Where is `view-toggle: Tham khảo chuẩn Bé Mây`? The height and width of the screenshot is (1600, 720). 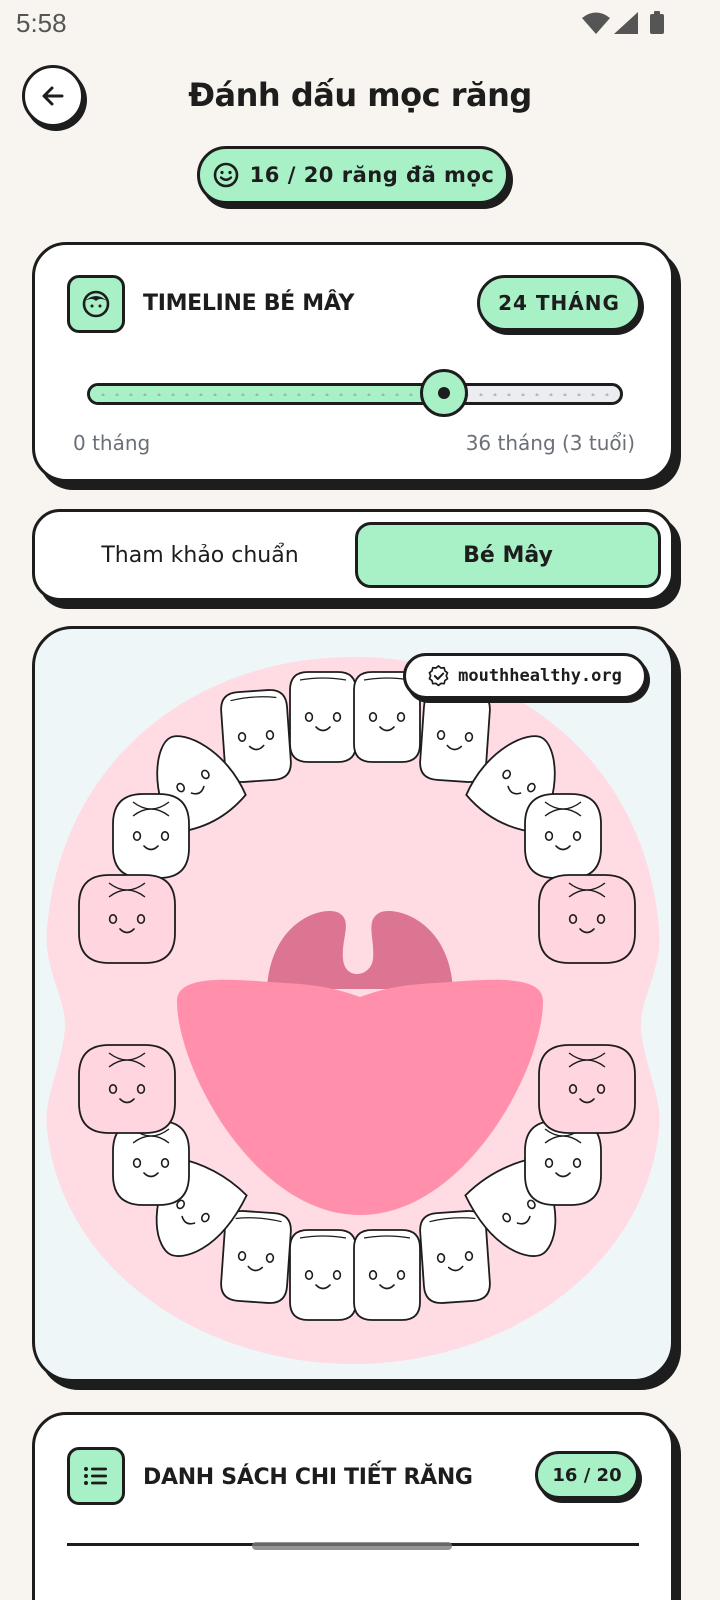
view-toggle: Tham khảo chuẩn Bé Mây is located at coordinates (353, 555).